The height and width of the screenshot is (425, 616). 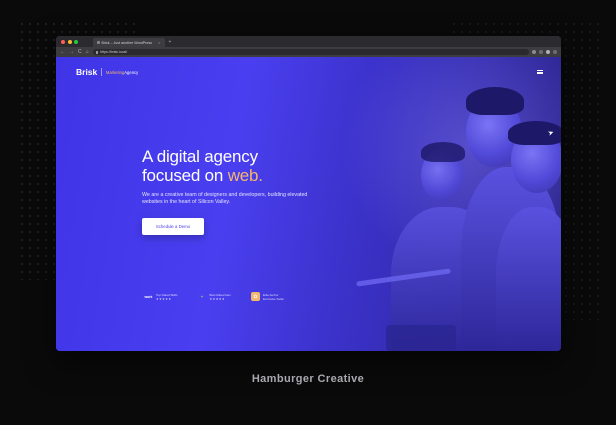 I want to click on logo-divider, so click(x=101, y=72).